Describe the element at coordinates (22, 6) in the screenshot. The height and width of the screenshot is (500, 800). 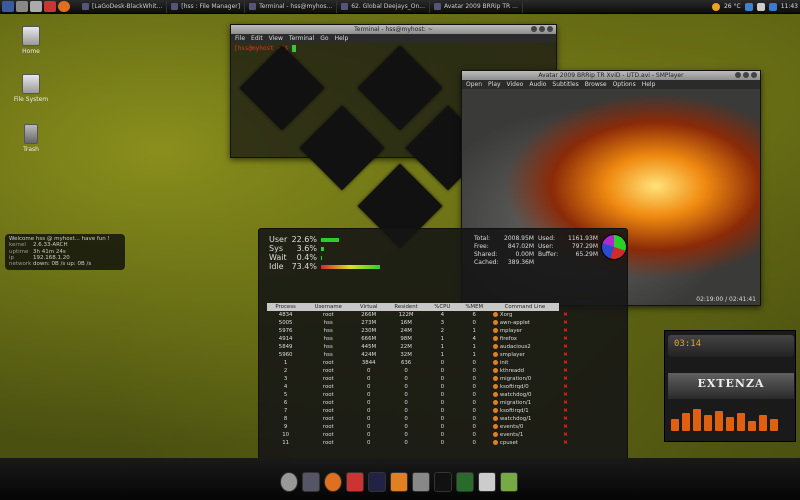
I see `file-manager-launcher-icon` at that location.